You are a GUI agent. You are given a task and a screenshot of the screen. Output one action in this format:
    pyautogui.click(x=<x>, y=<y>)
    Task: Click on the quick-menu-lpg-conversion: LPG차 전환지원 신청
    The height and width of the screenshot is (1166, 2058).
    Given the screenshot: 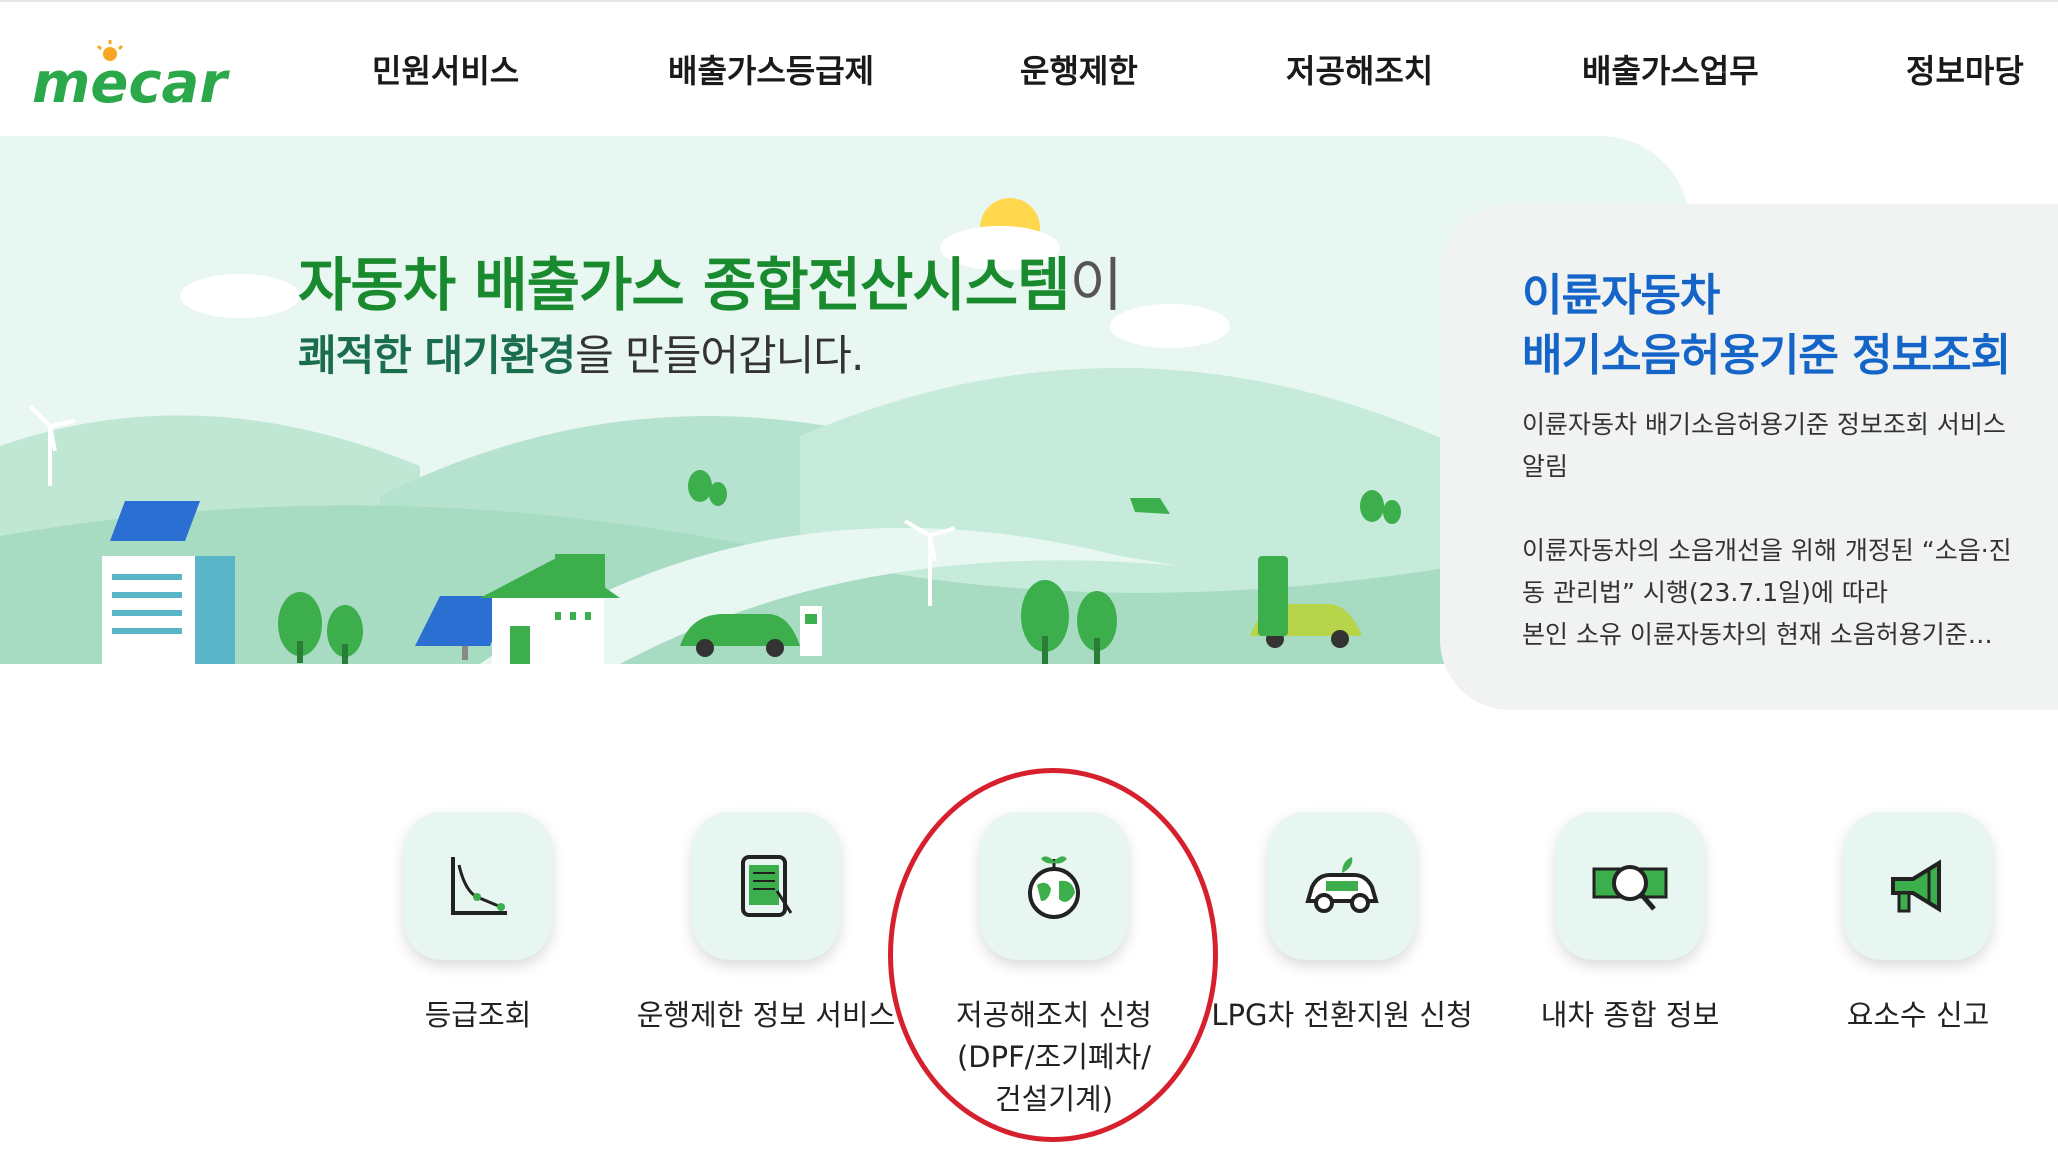 What is the action you would take?
    pyautogui.click(x=1342, y=924)
    